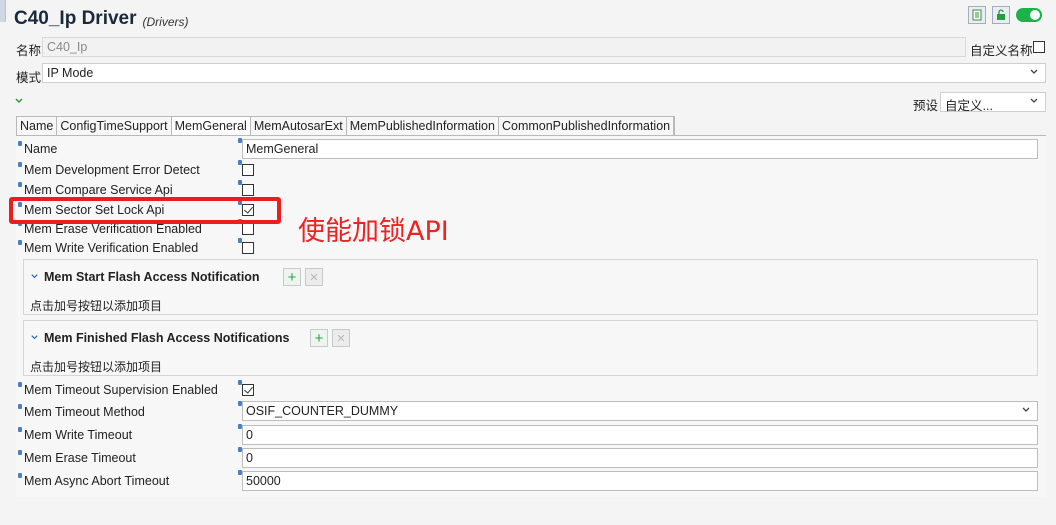  Describe the element at coordinates (84, 412) in the screenshot. I see `param-label-timeout-method: Mem Timeout Method` at that location.